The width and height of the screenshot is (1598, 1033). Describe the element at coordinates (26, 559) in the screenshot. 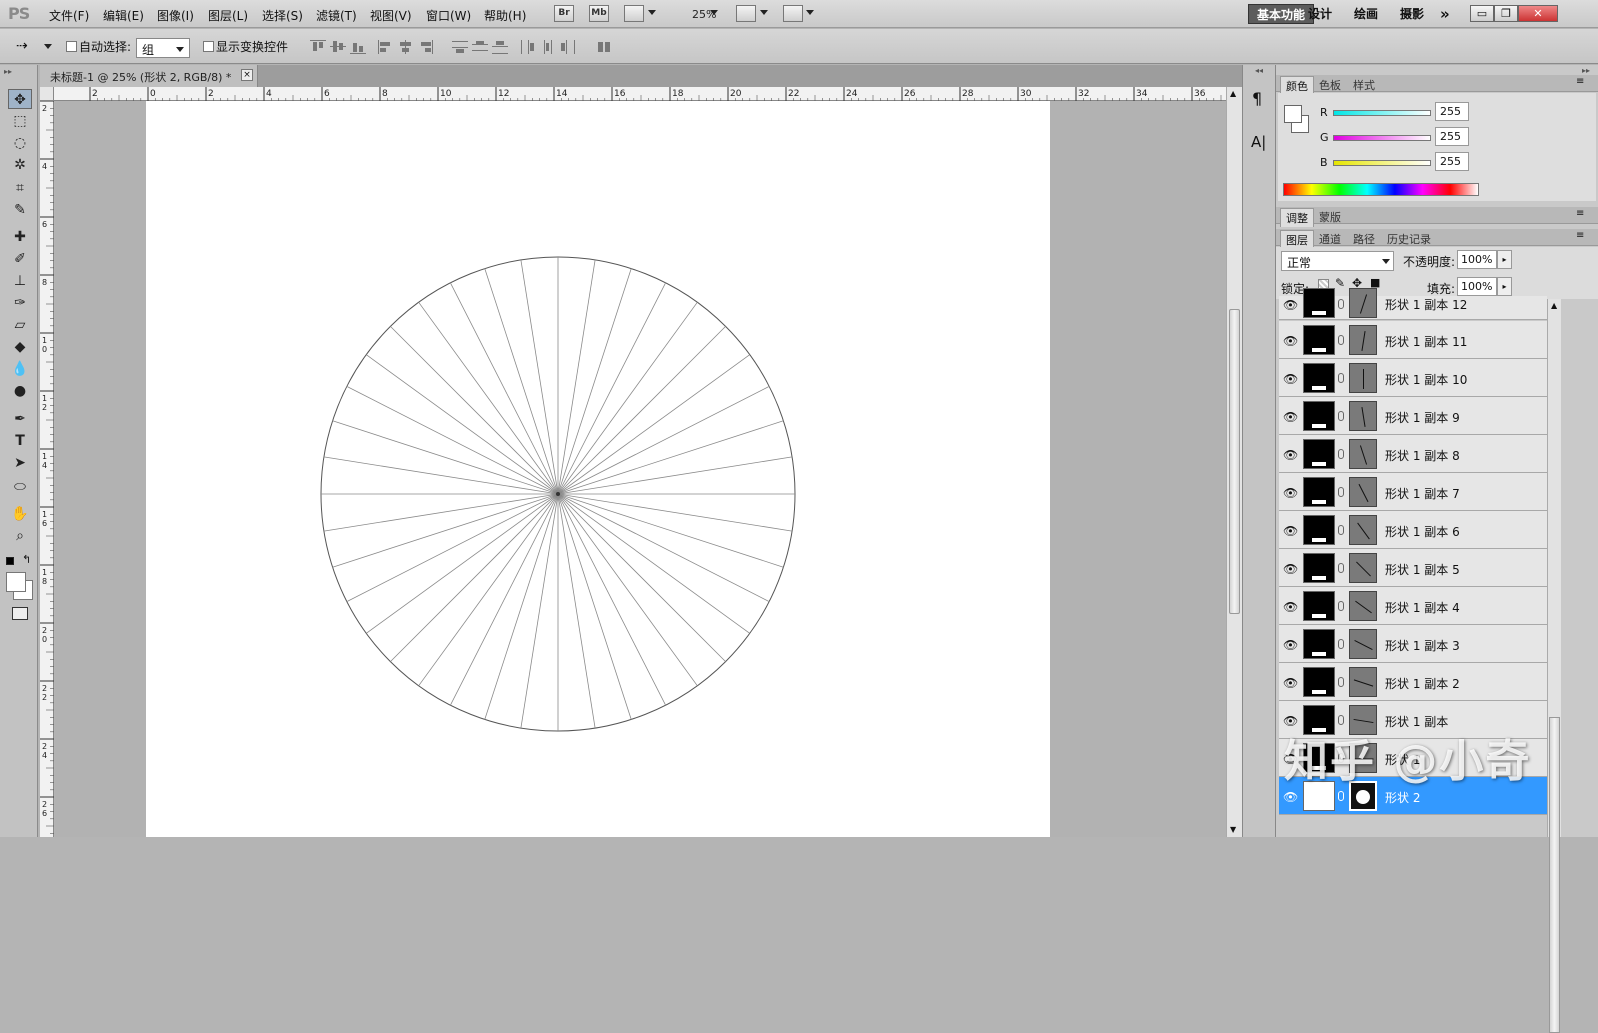

I see `swap-colors-icon: ↰` at that location.